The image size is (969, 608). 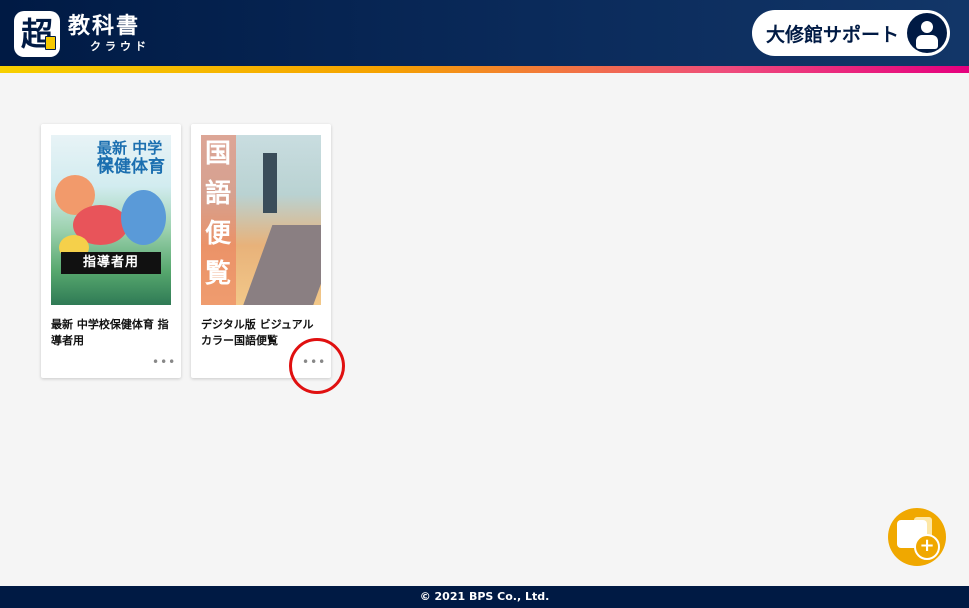 I want to click on book-card: 最新 中学校 保健体育 指導者用 最新 中学校保健体育 指導者用 •••, so click(x=111, y=251).